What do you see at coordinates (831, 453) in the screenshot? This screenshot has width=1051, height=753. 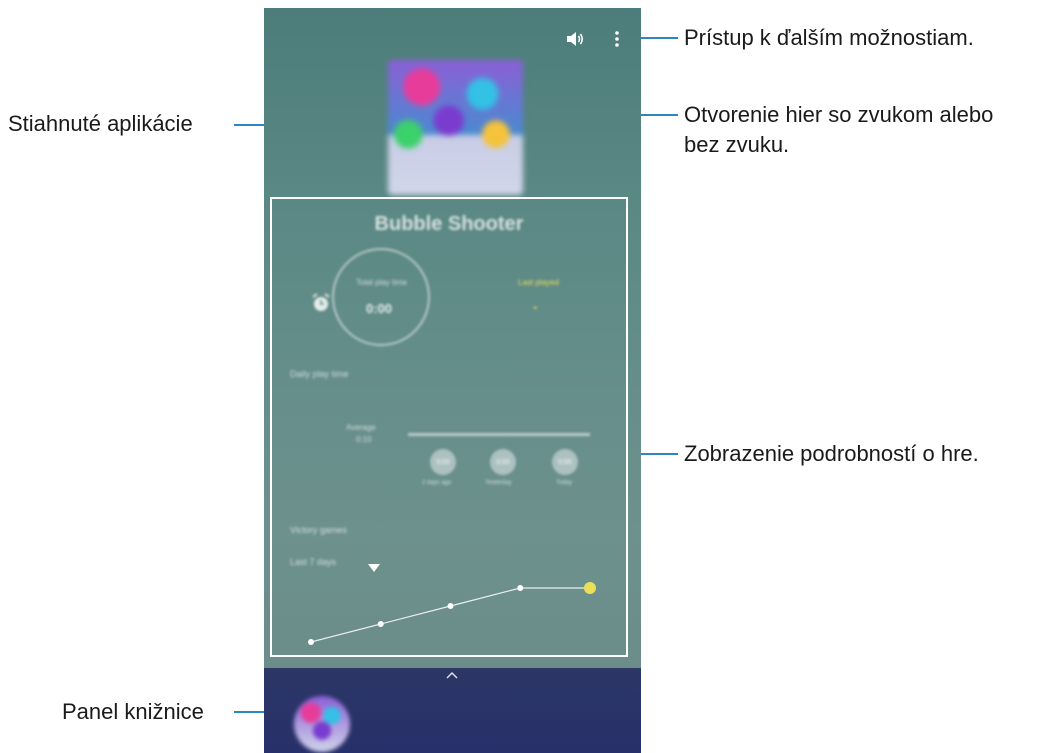 I see `callout-game-details: Zobrazenie podrobností o hre.` at bounding box center [831, 453].